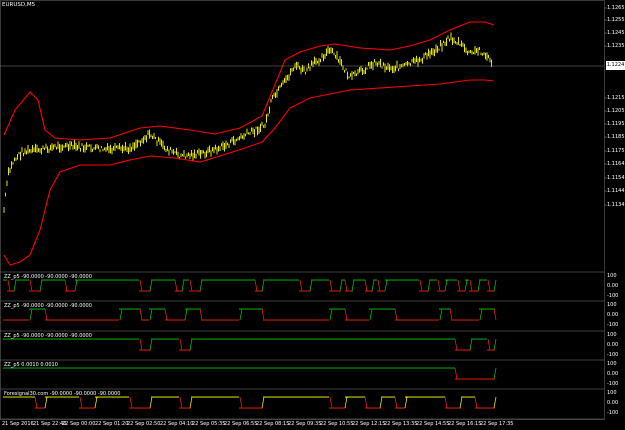 This screenshot has width=625, height=430. I want to click on indicator-pane-title: ZZ_p5 -90.0000 -90.0000 -90.0000, so click(48, 306).